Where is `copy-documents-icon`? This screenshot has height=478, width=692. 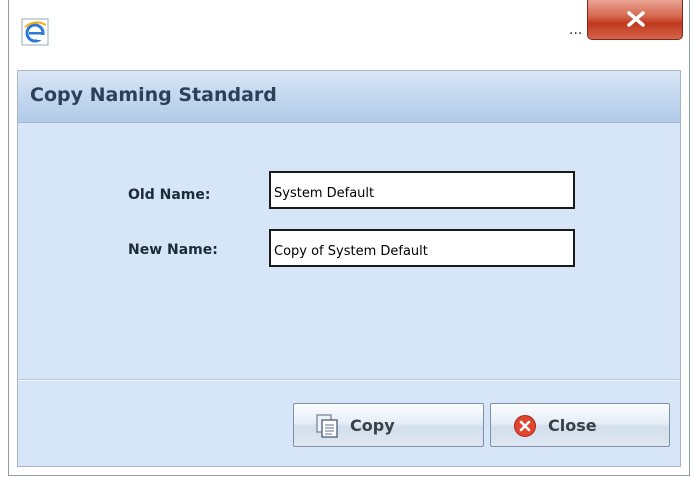
copy-documents-icon is located at coordinates (327, 426).